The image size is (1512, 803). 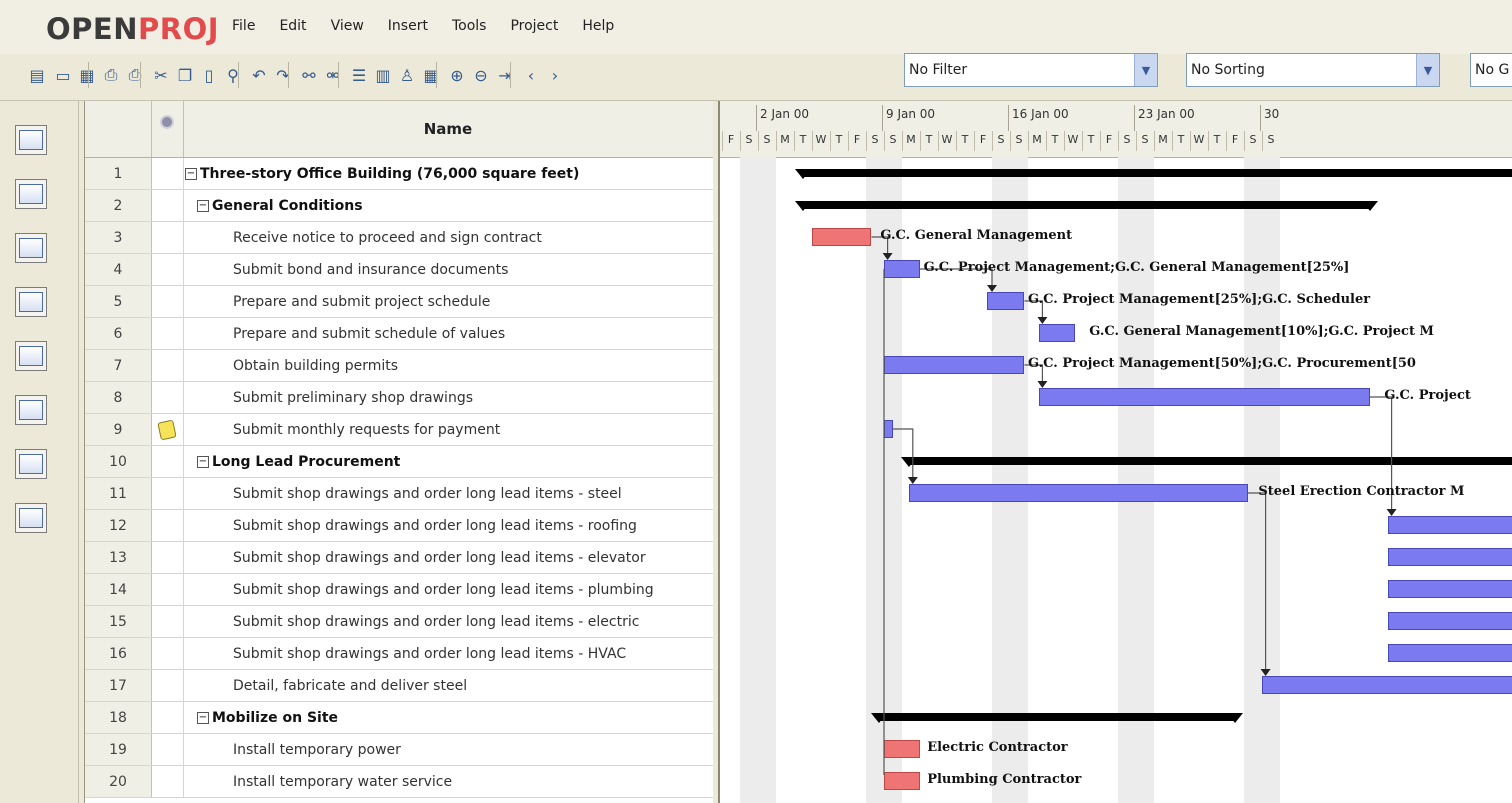 I want to click on cut-icon: ✂, so click(x=161, y=75).